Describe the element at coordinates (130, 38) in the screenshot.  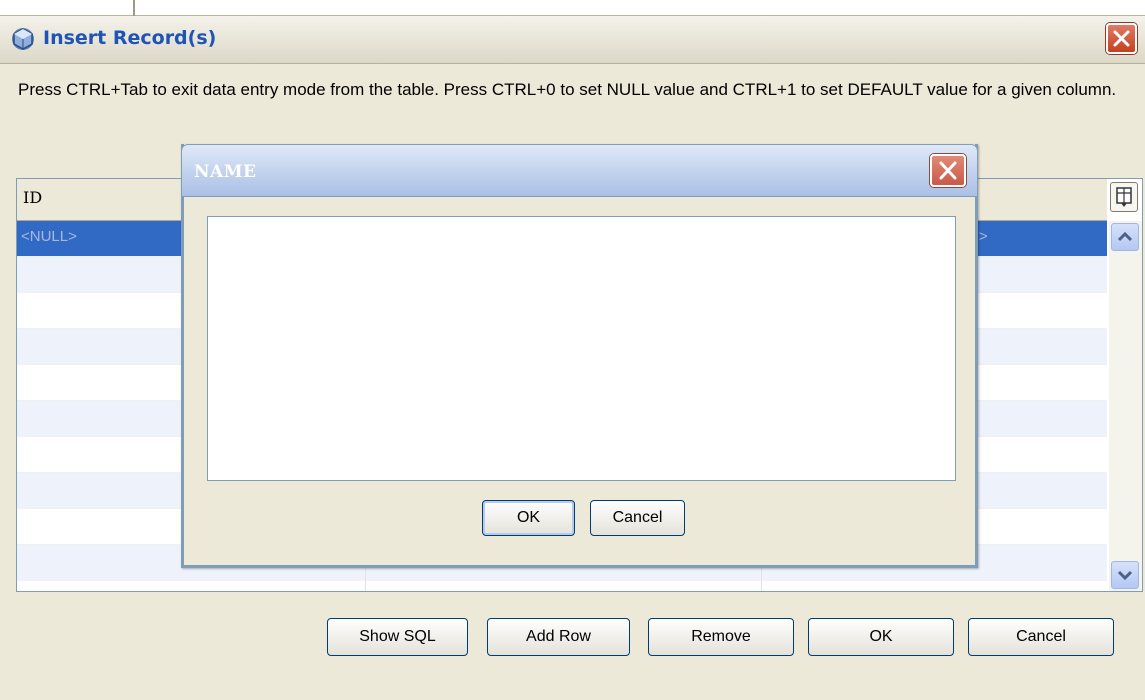
I see `window-title: Insert Record(s)` at that location.